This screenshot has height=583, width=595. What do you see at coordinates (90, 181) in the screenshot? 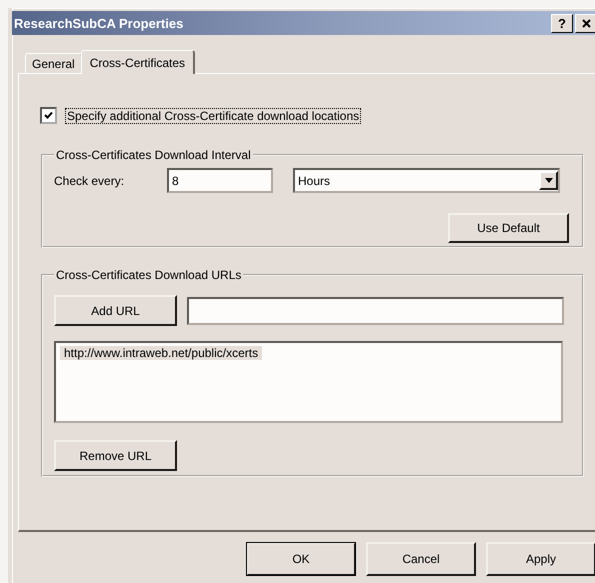
I see `check-every-label: Check every:` at bounding box center [90, 181].